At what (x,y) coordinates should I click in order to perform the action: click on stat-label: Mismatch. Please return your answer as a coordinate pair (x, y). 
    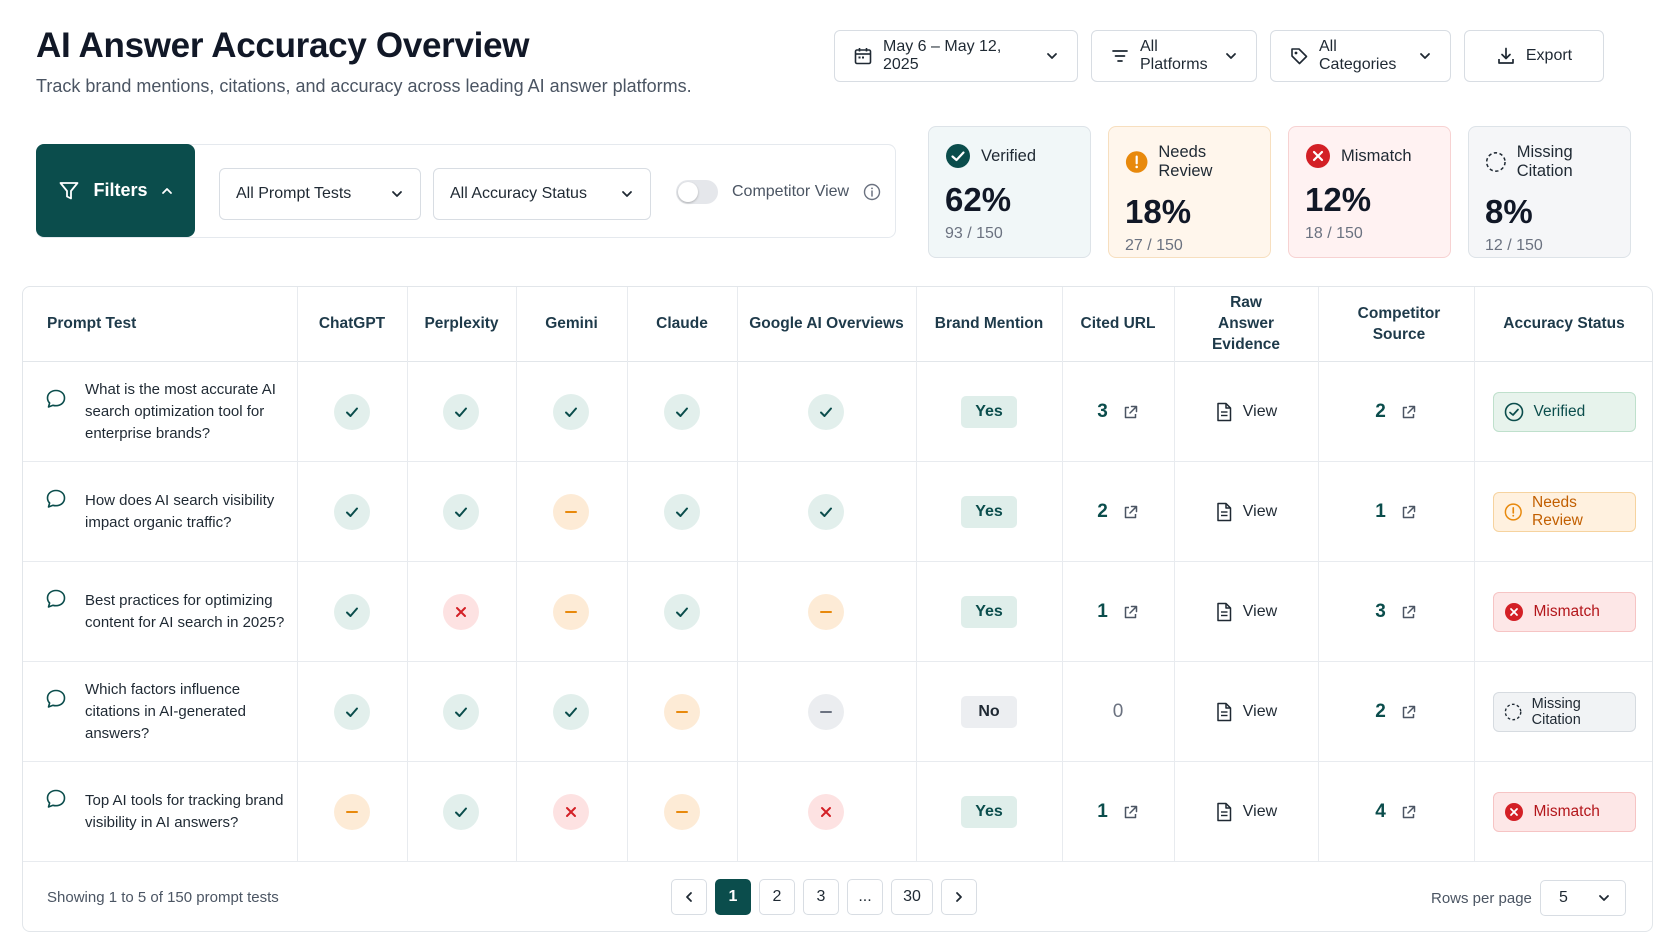
    Looking at the image, I should click on (1376, 155).